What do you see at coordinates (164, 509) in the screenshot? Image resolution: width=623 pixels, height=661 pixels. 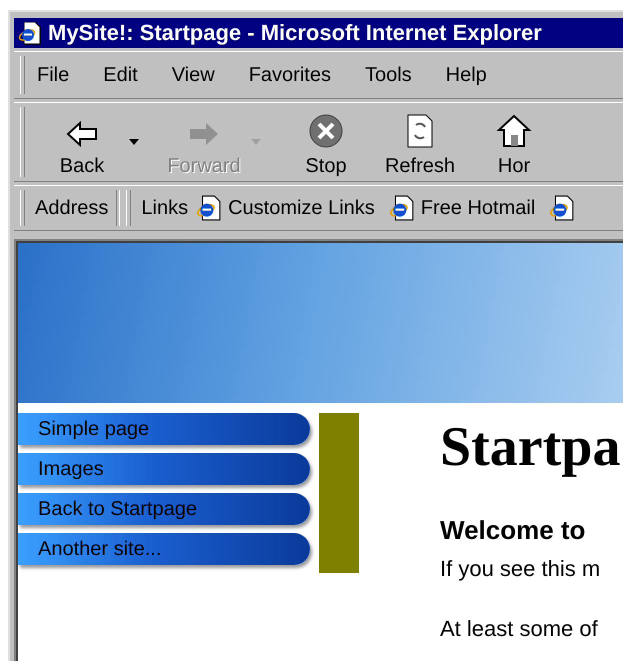 I see `nav-link: Back to Startpage` at bounding box center [164, 509].